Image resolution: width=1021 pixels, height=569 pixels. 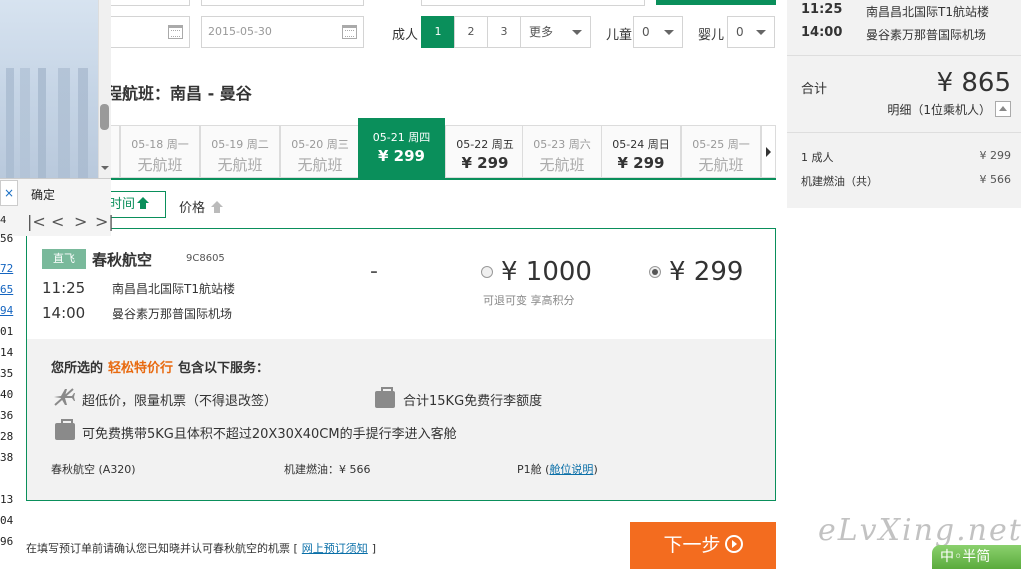 What do you see at coordinates (57, 222) in the screenshot?
I see `prev-page-icon: <` at bounding box center [57, 222].